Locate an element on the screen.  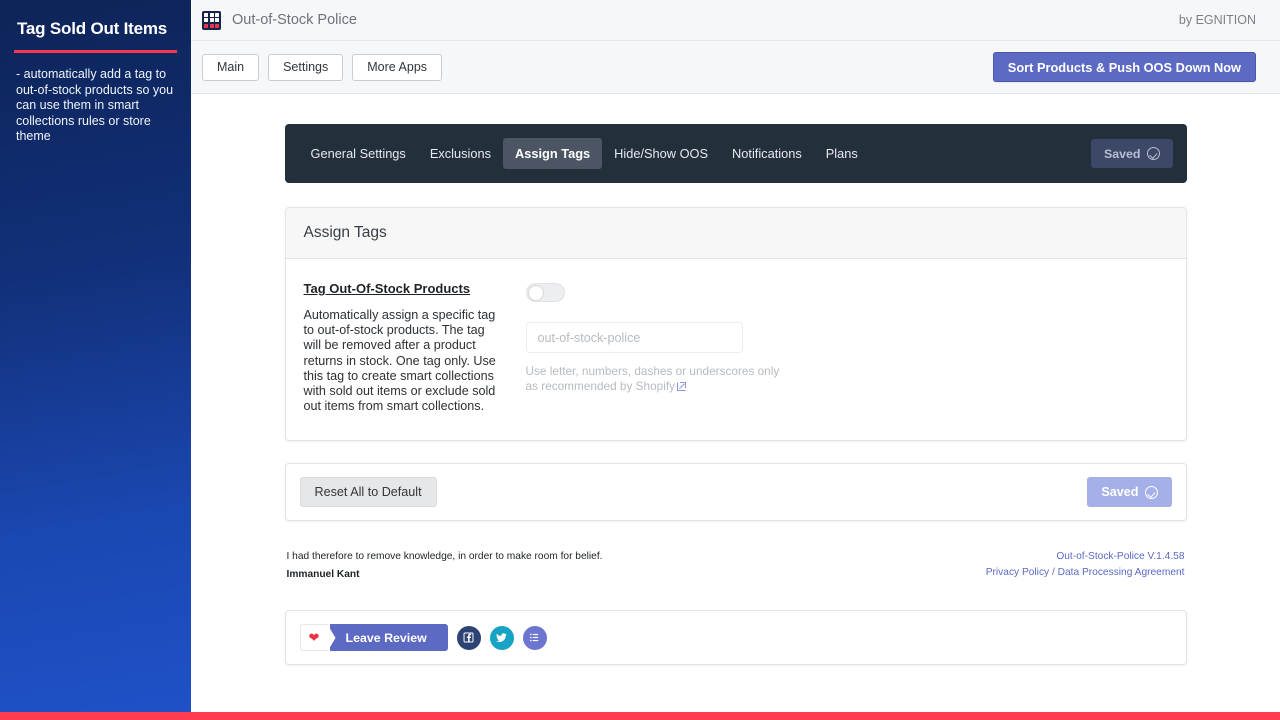
sort-products-button: Sort Products & Push OOS Down Now is located at coordinates (1124, 67).